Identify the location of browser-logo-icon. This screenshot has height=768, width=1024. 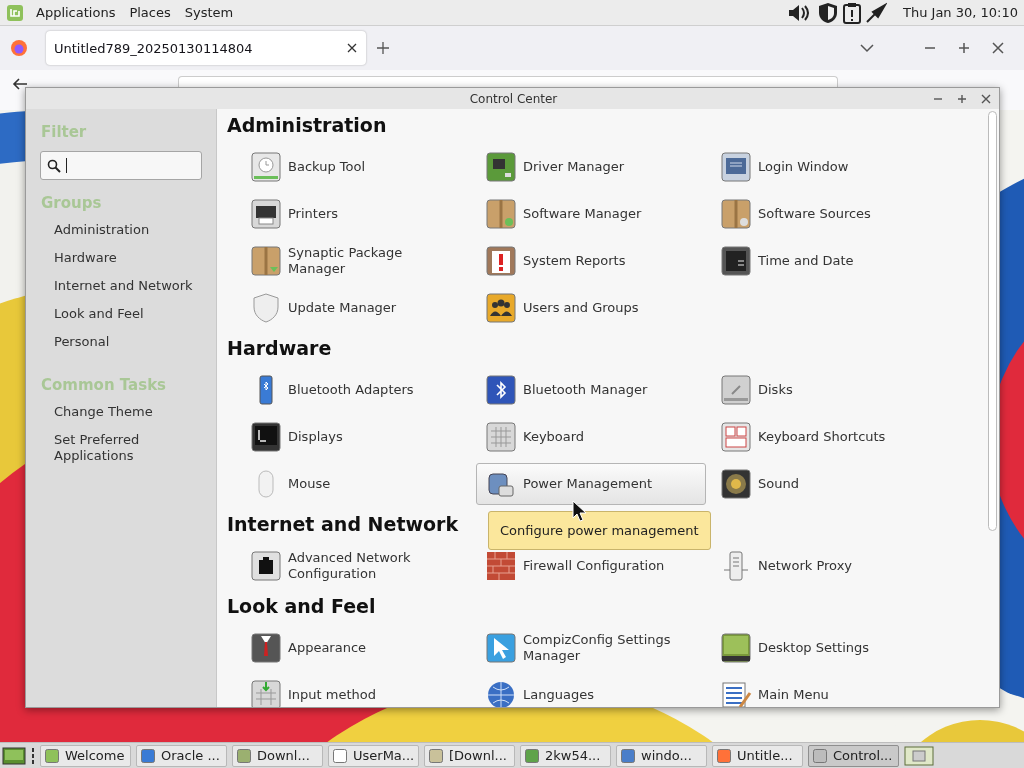
(19, 48).